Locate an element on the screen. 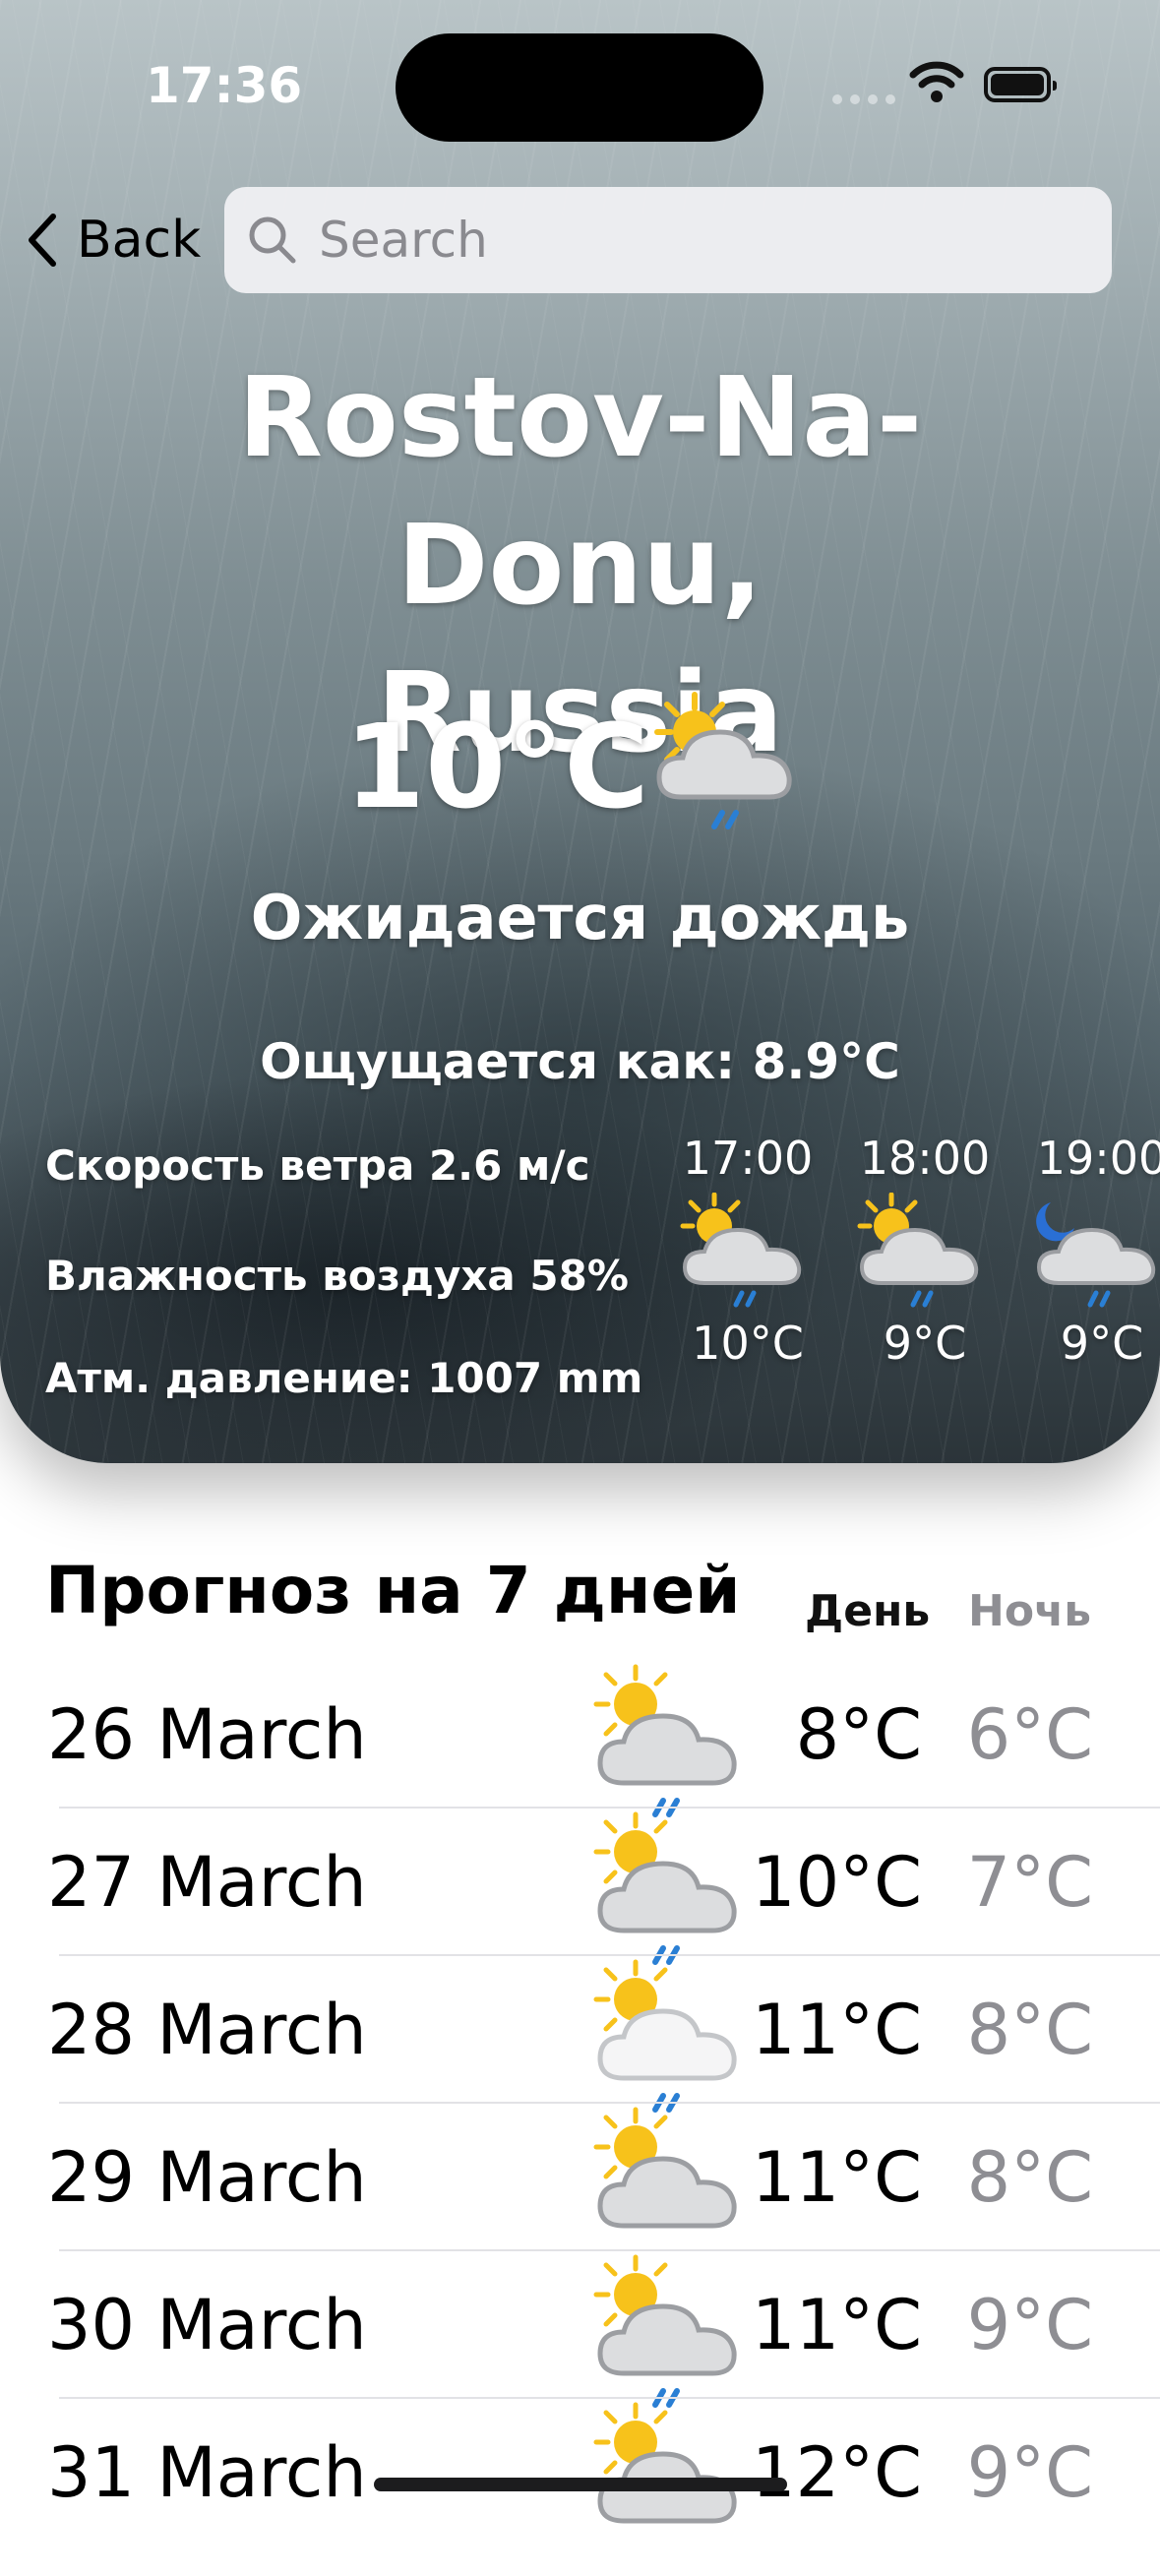  night-temp: 7°C is located at coordinates (1029, 1882).